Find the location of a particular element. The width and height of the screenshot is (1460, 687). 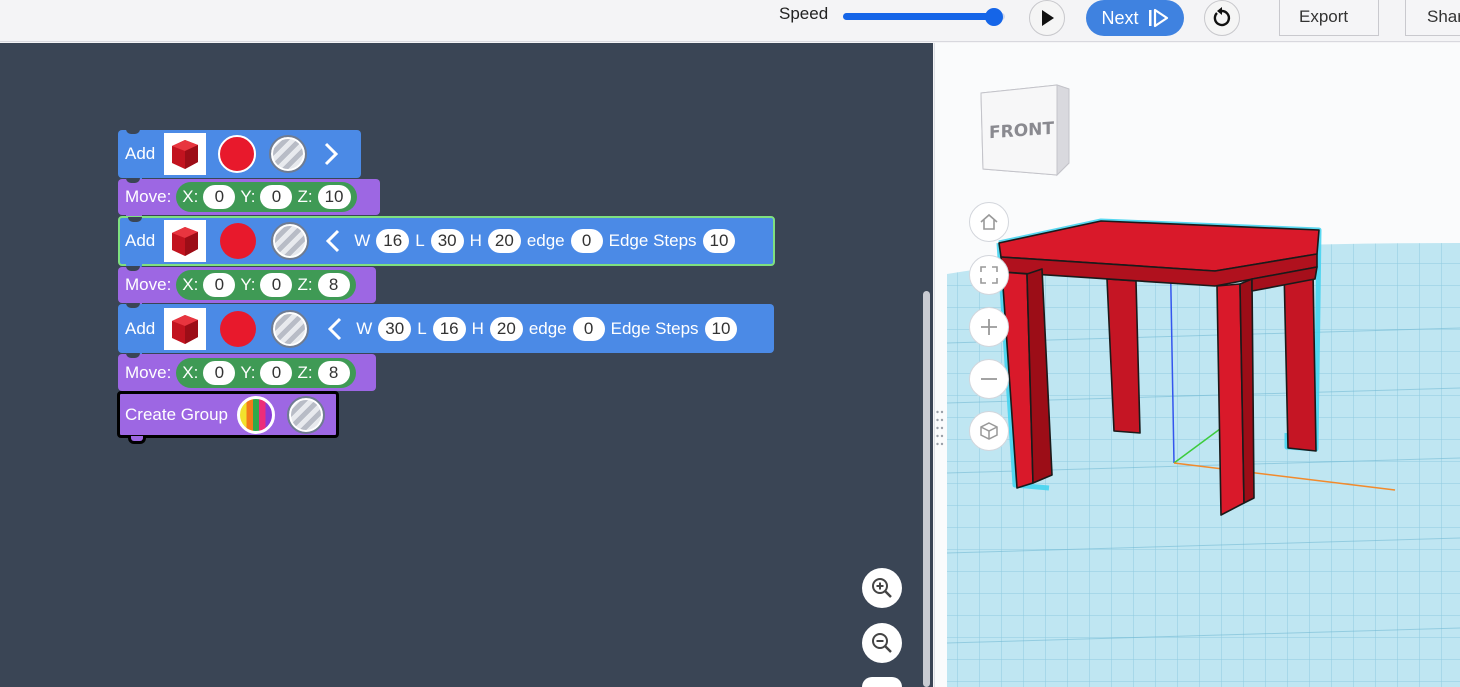

fit-view-button is located at coordinates (989, 275).